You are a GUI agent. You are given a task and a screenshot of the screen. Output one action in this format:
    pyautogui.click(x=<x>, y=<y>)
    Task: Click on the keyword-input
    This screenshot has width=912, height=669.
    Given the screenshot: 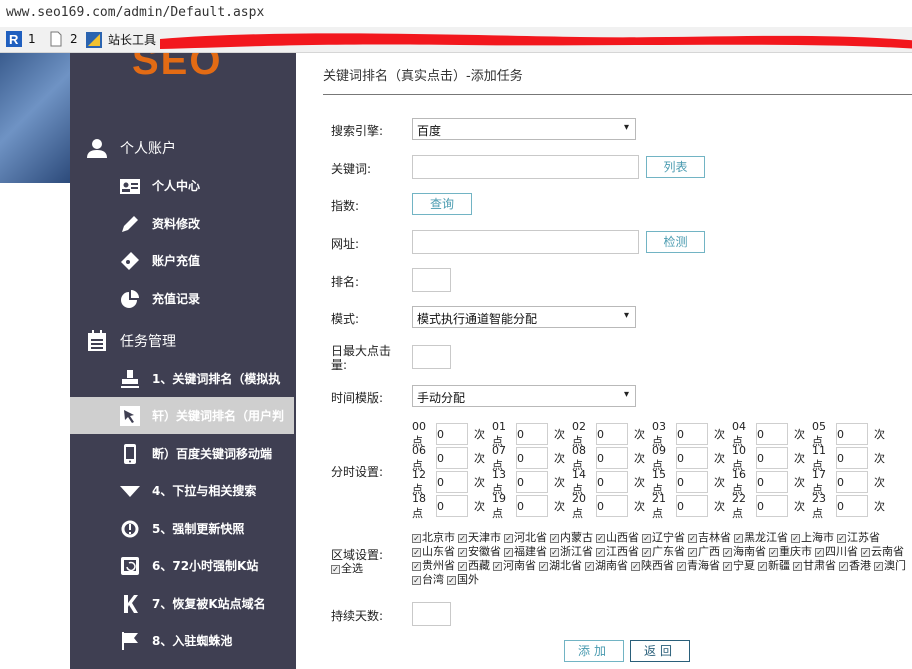 What is the action you would take?
    pyautogui.click(x=525, y=167)
    